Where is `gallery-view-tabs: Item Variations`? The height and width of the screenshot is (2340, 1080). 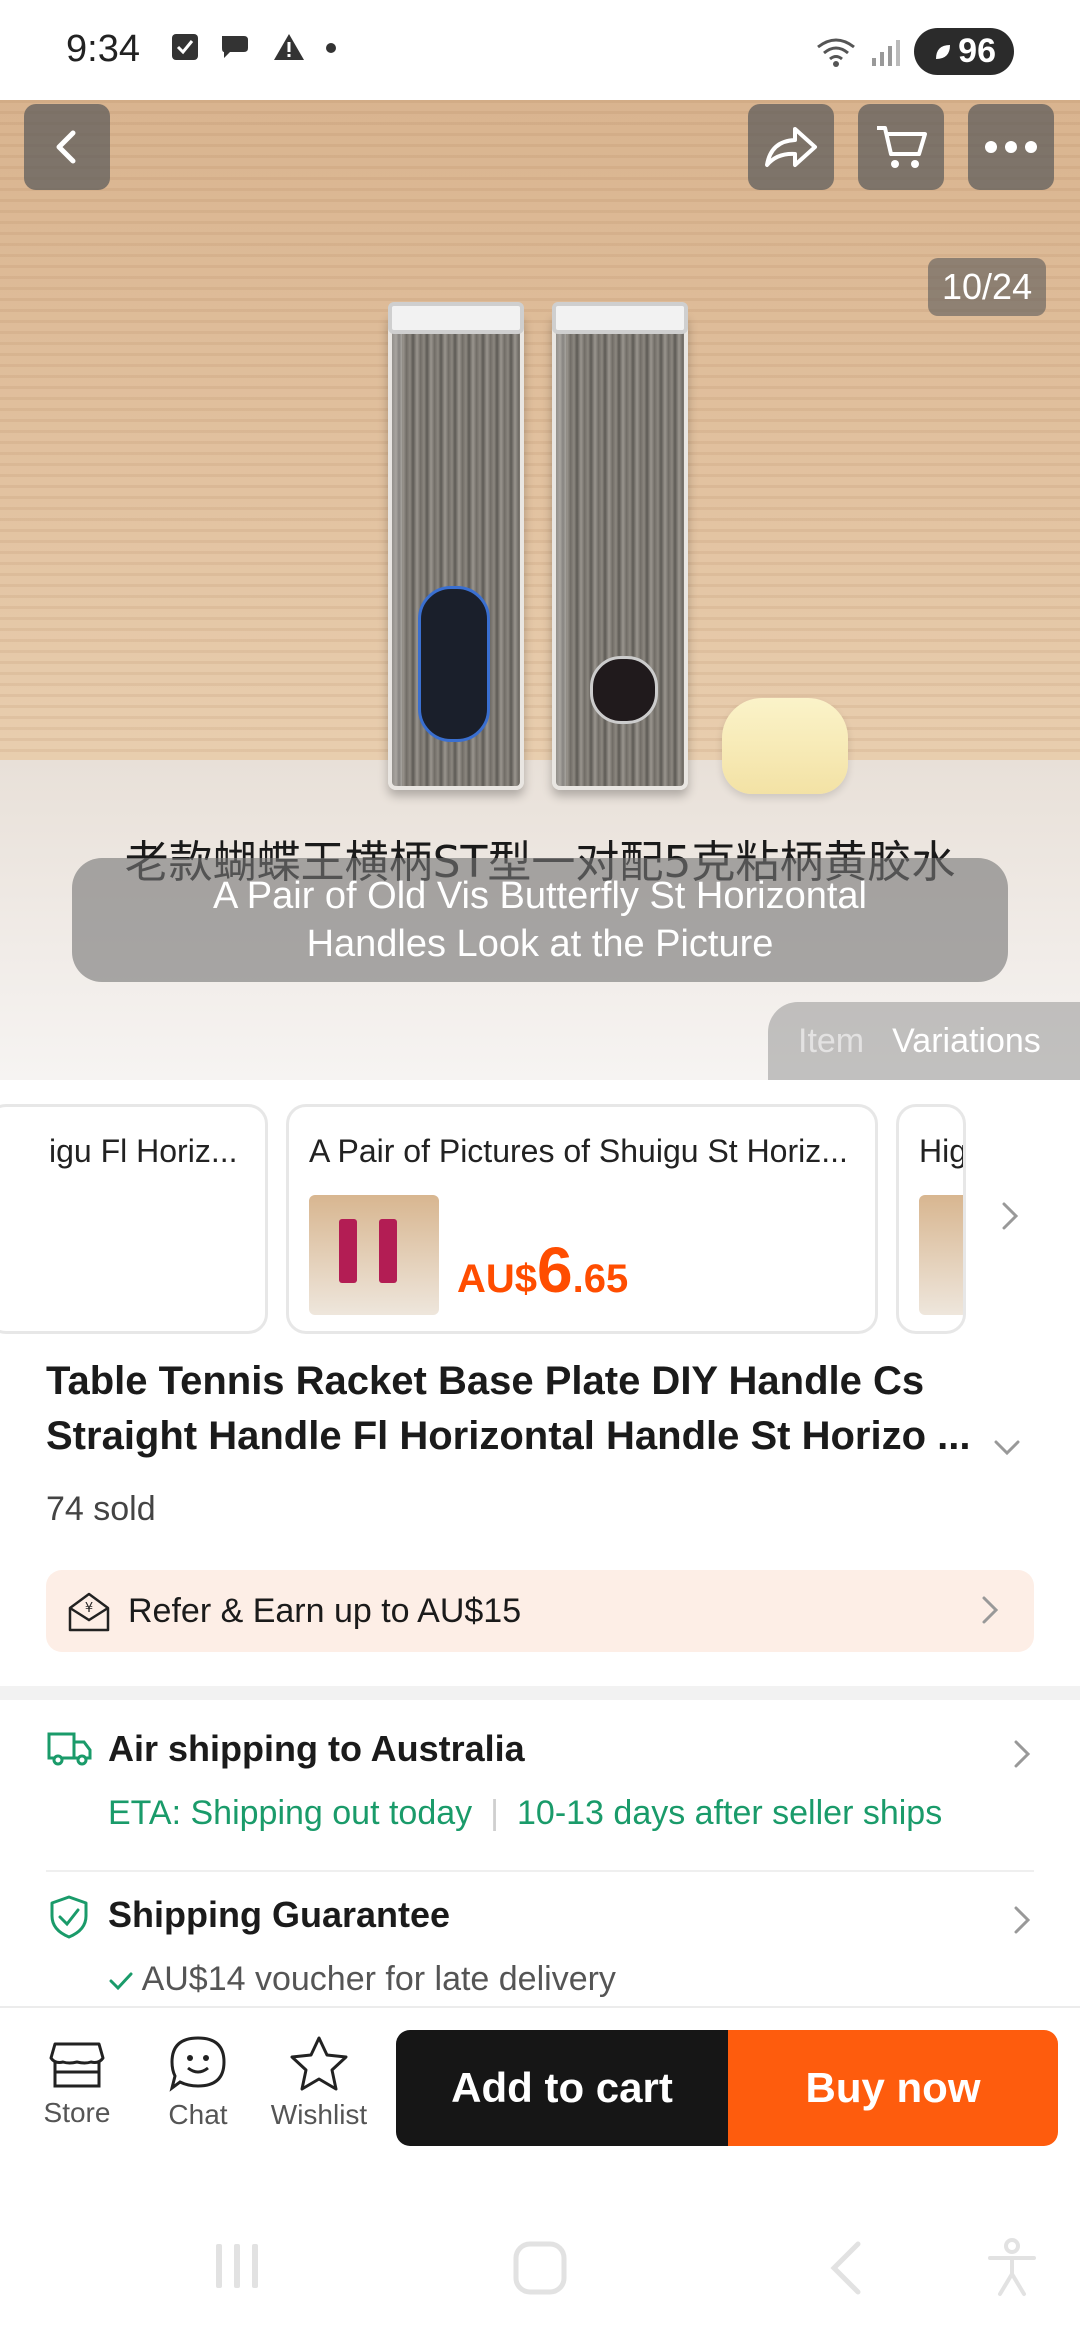
gallery-view-tabs: Item Variations is located at coordinates (924, 1041).